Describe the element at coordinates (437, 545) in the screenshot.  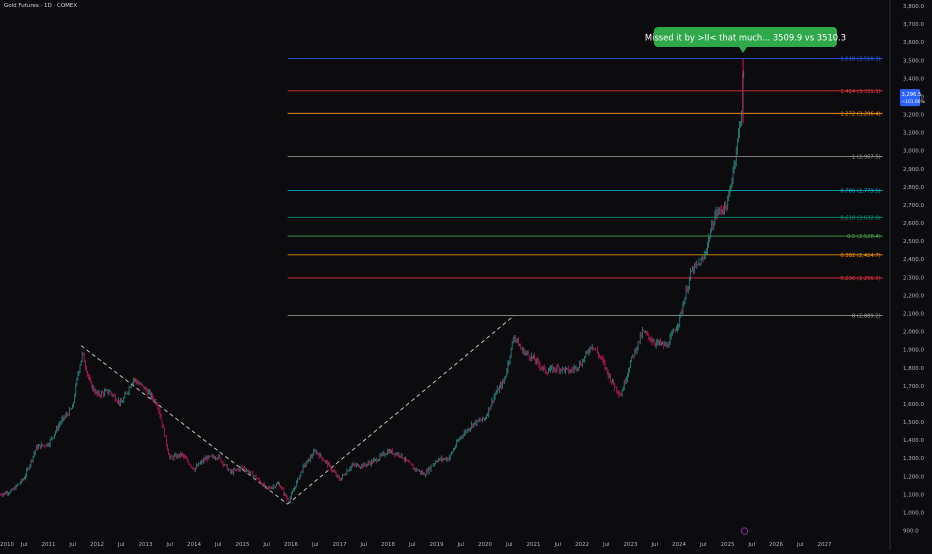
I see `x-tick-label: 2019` at that location.